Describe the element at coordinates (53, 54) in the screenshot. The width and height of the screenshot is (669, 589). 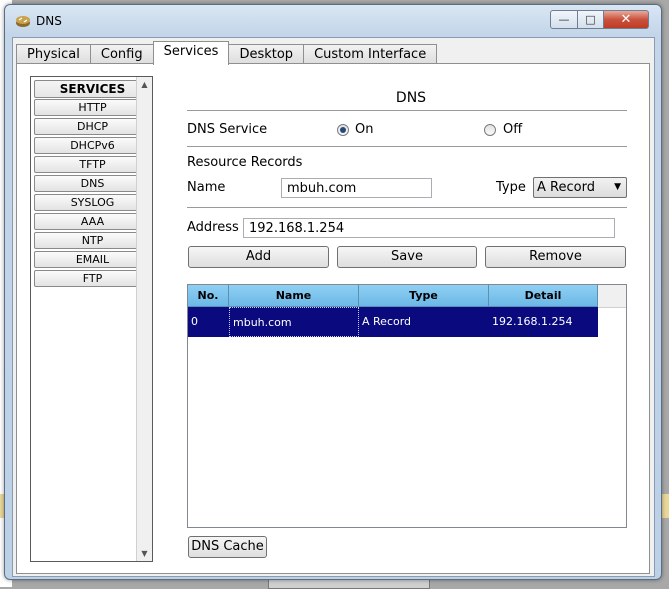
I see `tab-physical: Physical` at that location.